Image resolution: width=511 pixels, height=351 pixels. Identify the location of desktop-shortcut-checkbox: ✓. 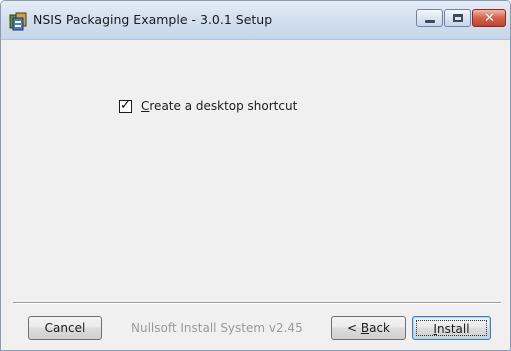
(125, 105).